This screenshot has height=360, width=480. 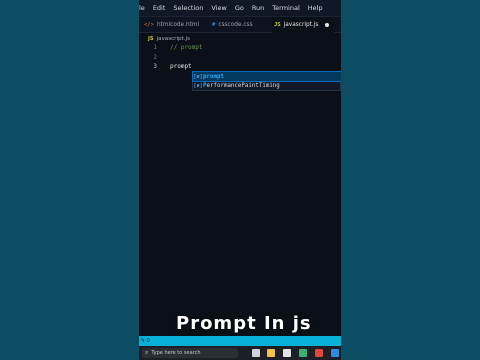 What do you see at coordinates (213, 76) in the screenshot?
I see `suggestion-match: prompt` at bounding box center [213, 76].